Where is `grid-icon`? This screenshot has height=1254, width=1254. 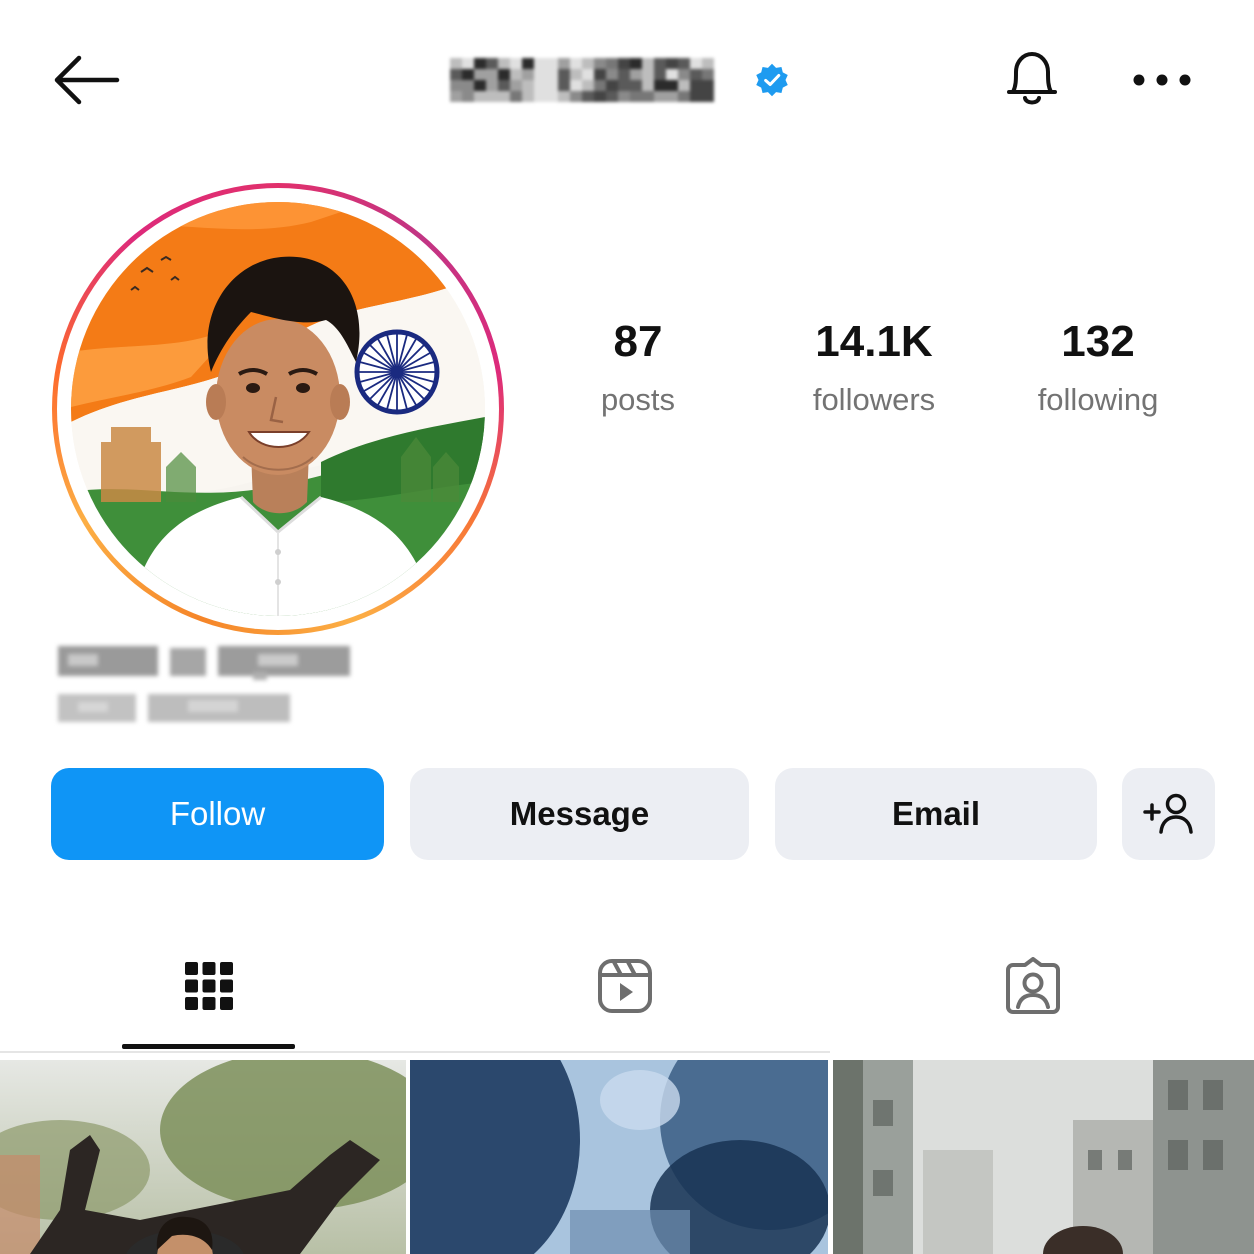 grid-icon is located at coordinates (208, 986).